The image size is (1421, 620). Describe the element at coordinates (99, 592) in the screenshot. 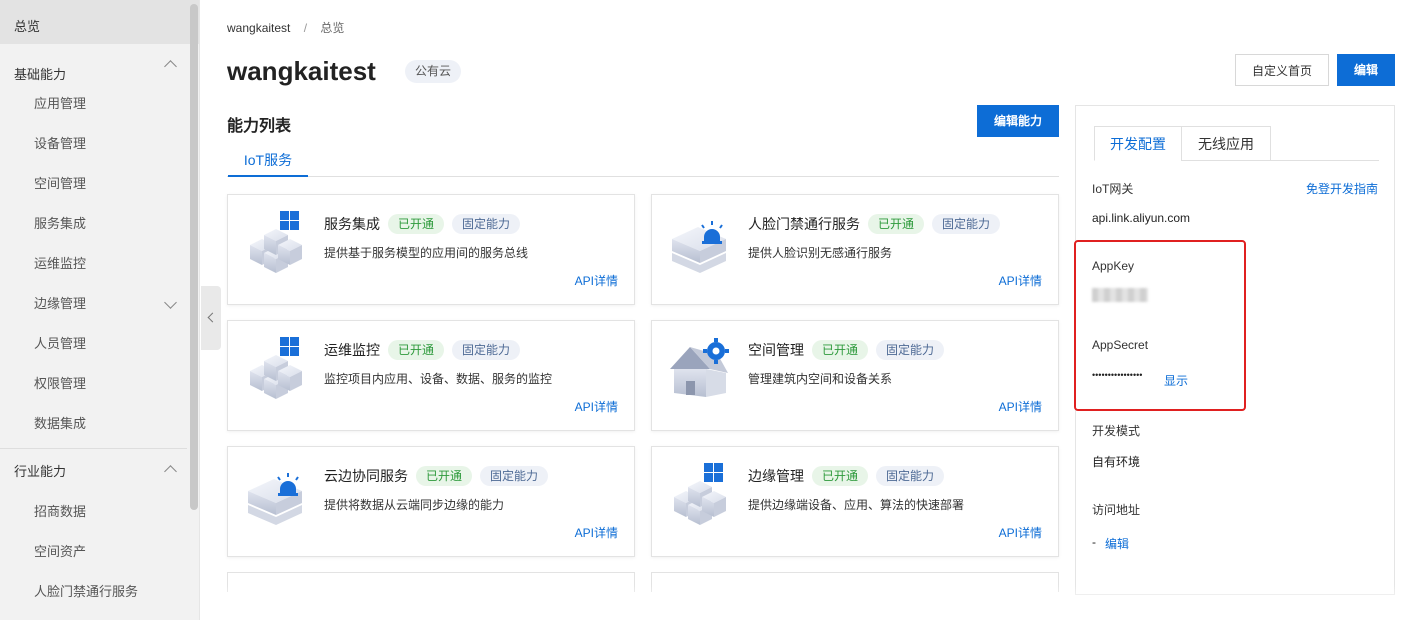

I see `sidebar-item-face-access: 人脸门禁通行服务` at that location.